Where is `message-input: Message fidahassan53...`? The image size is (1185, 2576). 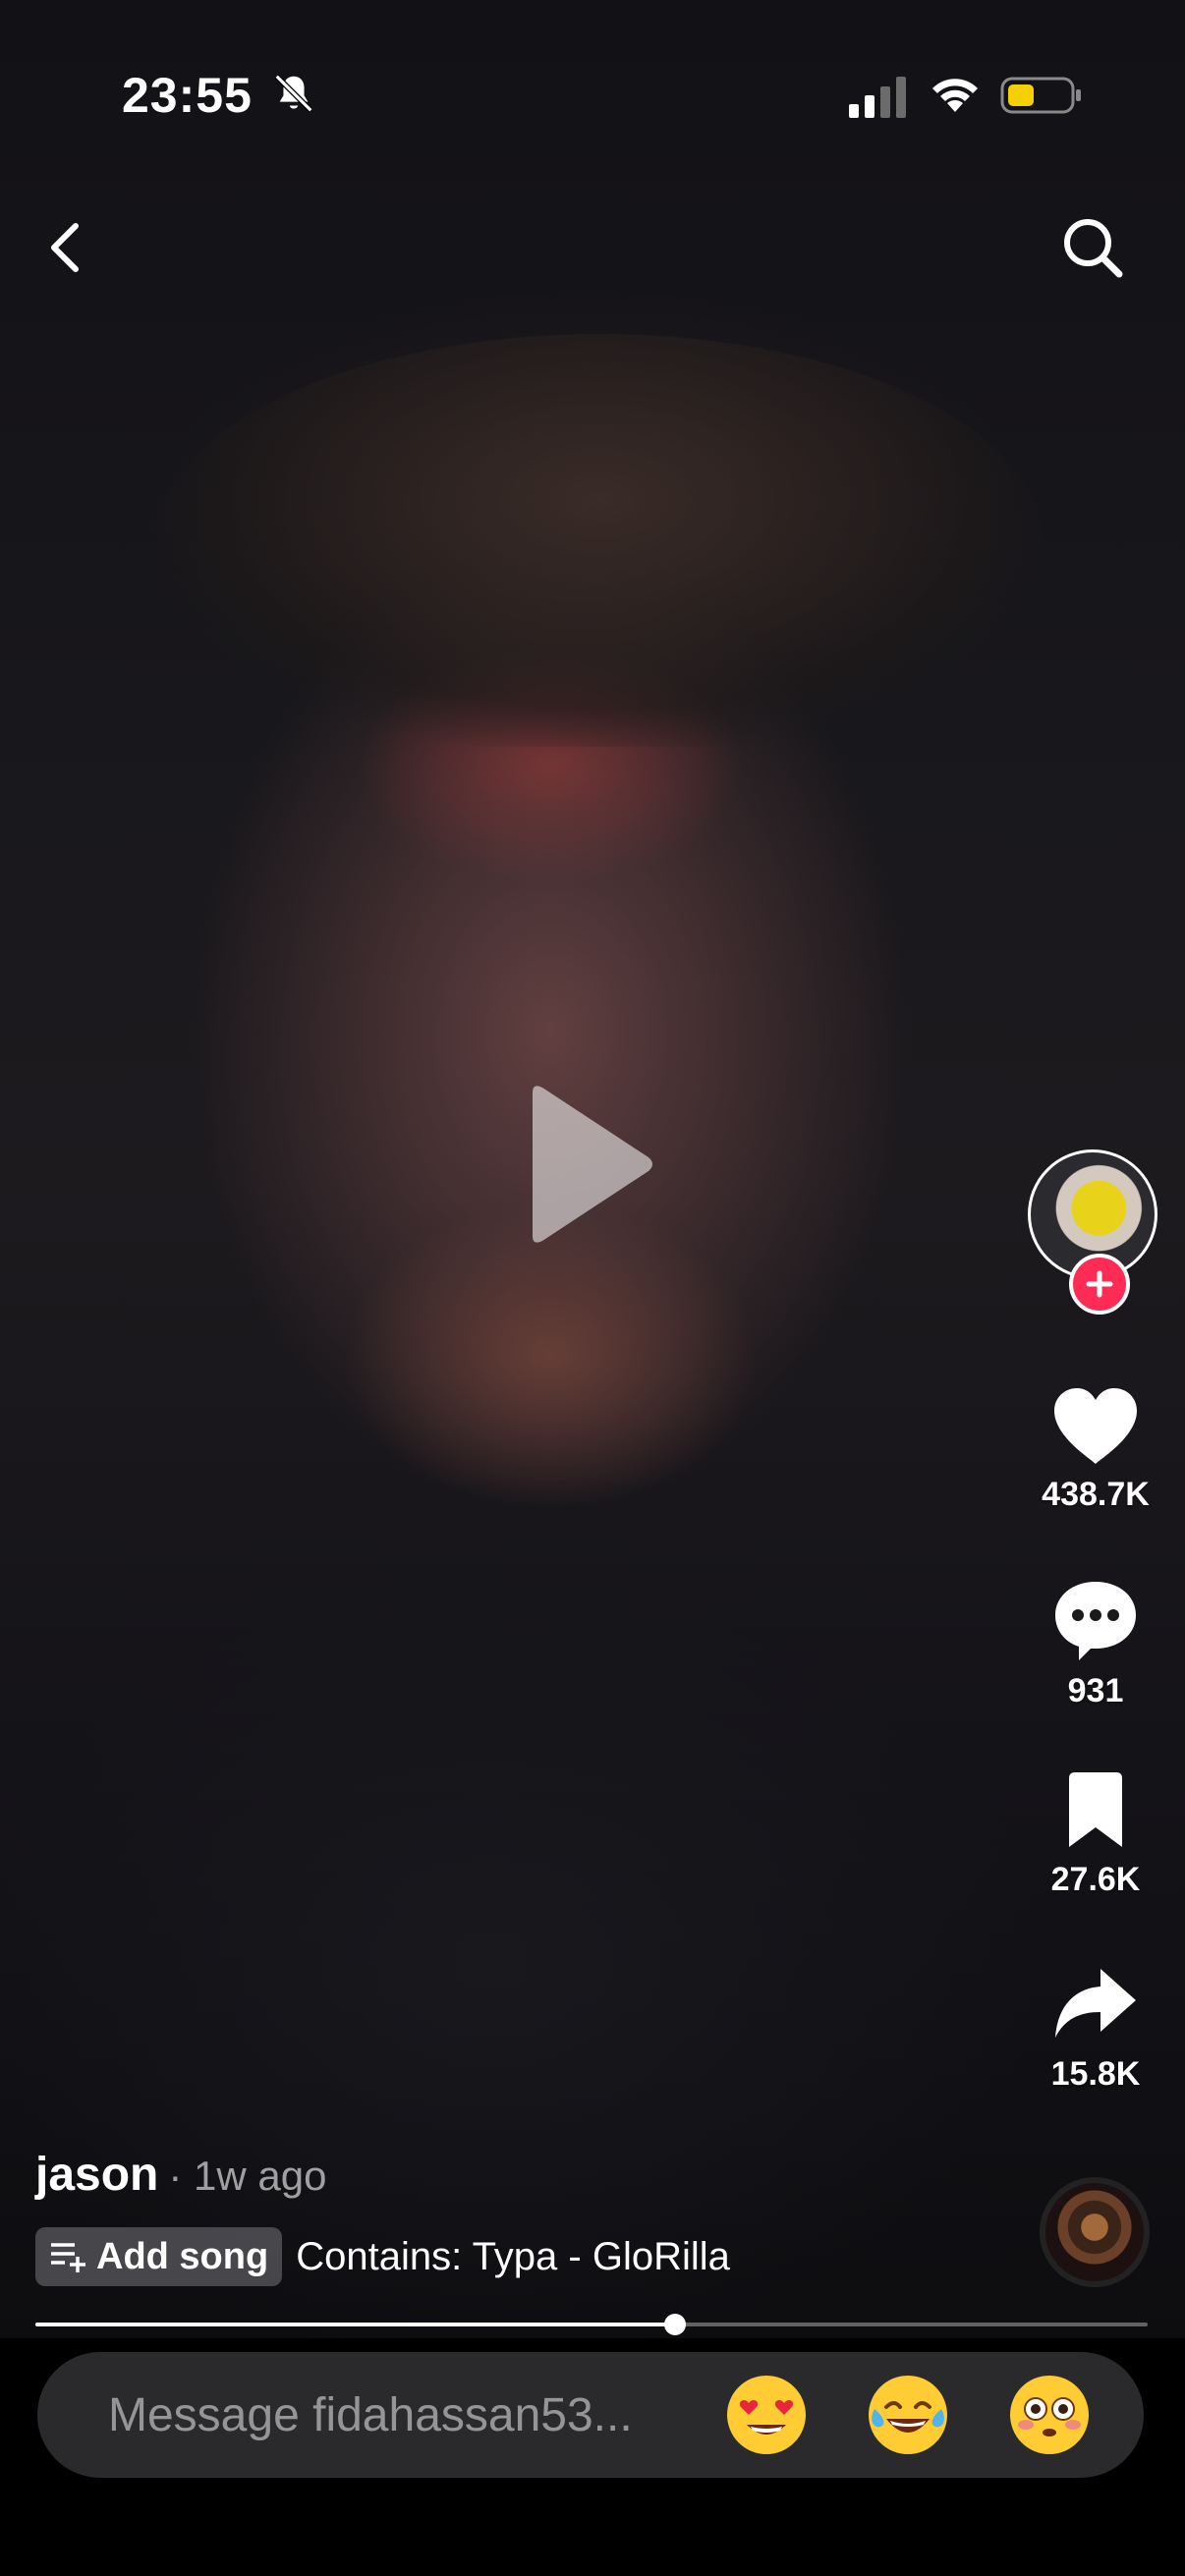 message-input: Message fidahassan53... is located at coordinates (413, 2415).